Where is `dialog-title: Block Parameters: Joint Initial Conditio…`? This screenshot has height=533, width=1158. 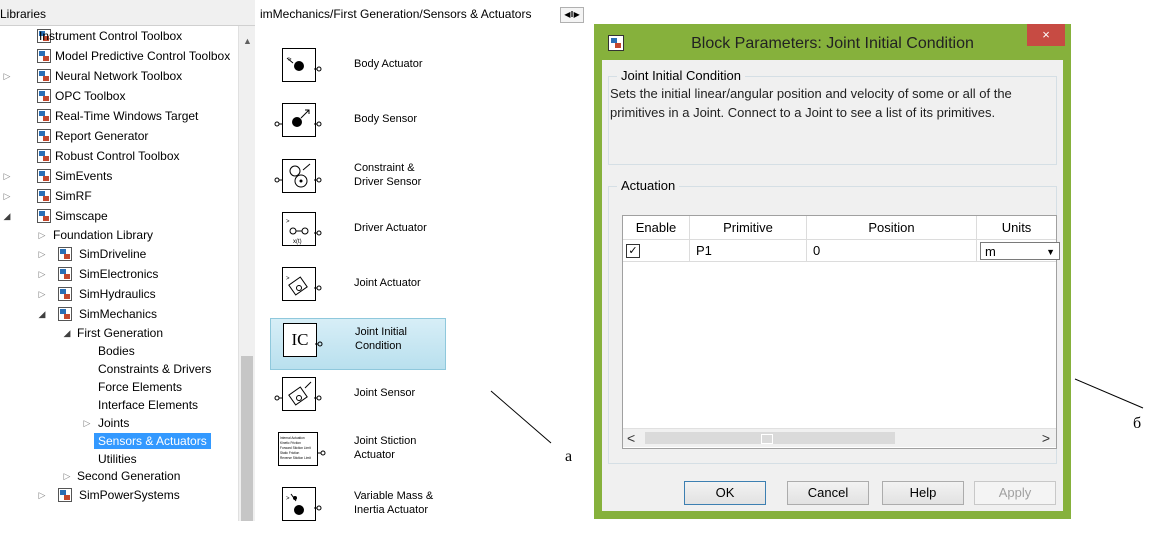 dialog-title: Block Parameters: Joint Initial Conditio… is located at coordinates (832, 43).